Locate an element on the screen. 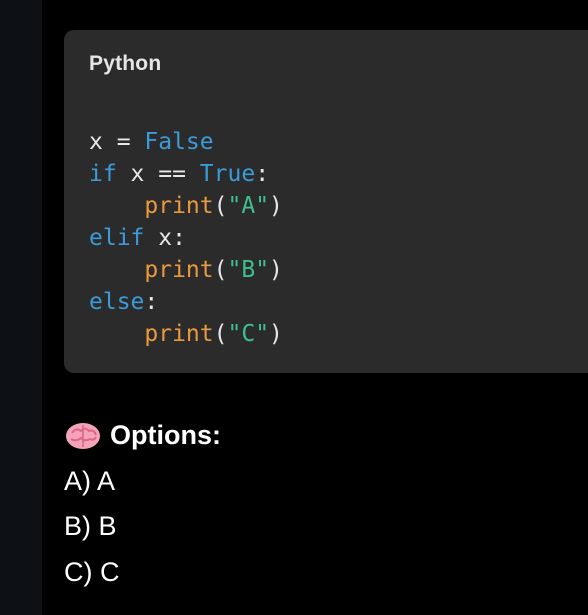  code-token: x = is located at coordinates (117, 142).